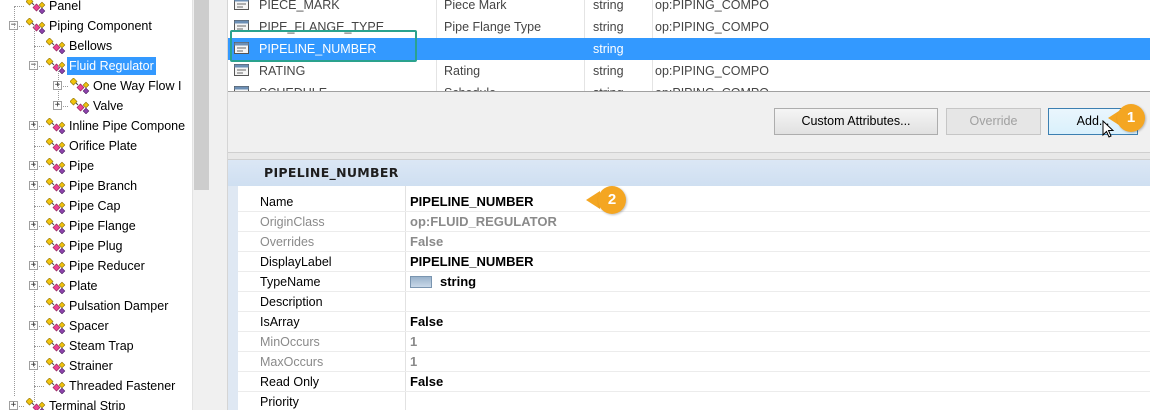  Describe the element at coordinates (458, 282) in the screenshot. I see `detail-value: string` at that location.